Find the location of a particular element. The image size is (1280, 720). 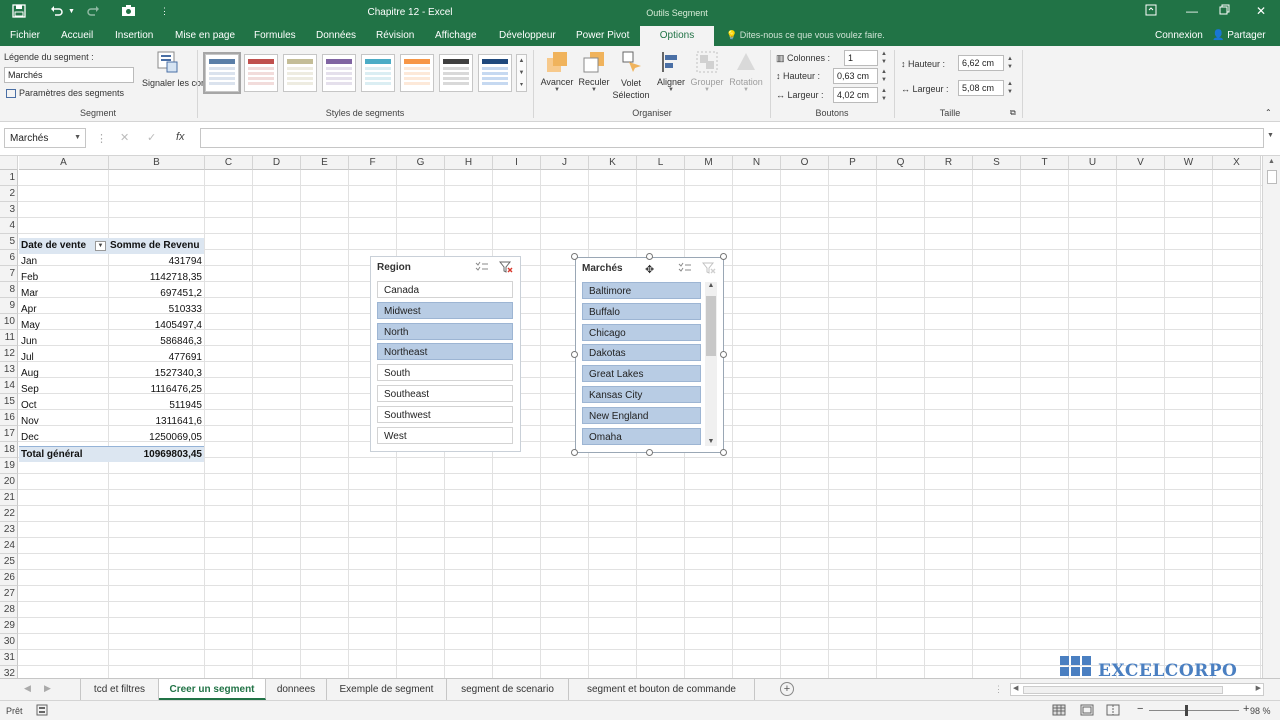

sheet-tab-creer-un-segment: Creer un segment is located at coordinates (212, 689).